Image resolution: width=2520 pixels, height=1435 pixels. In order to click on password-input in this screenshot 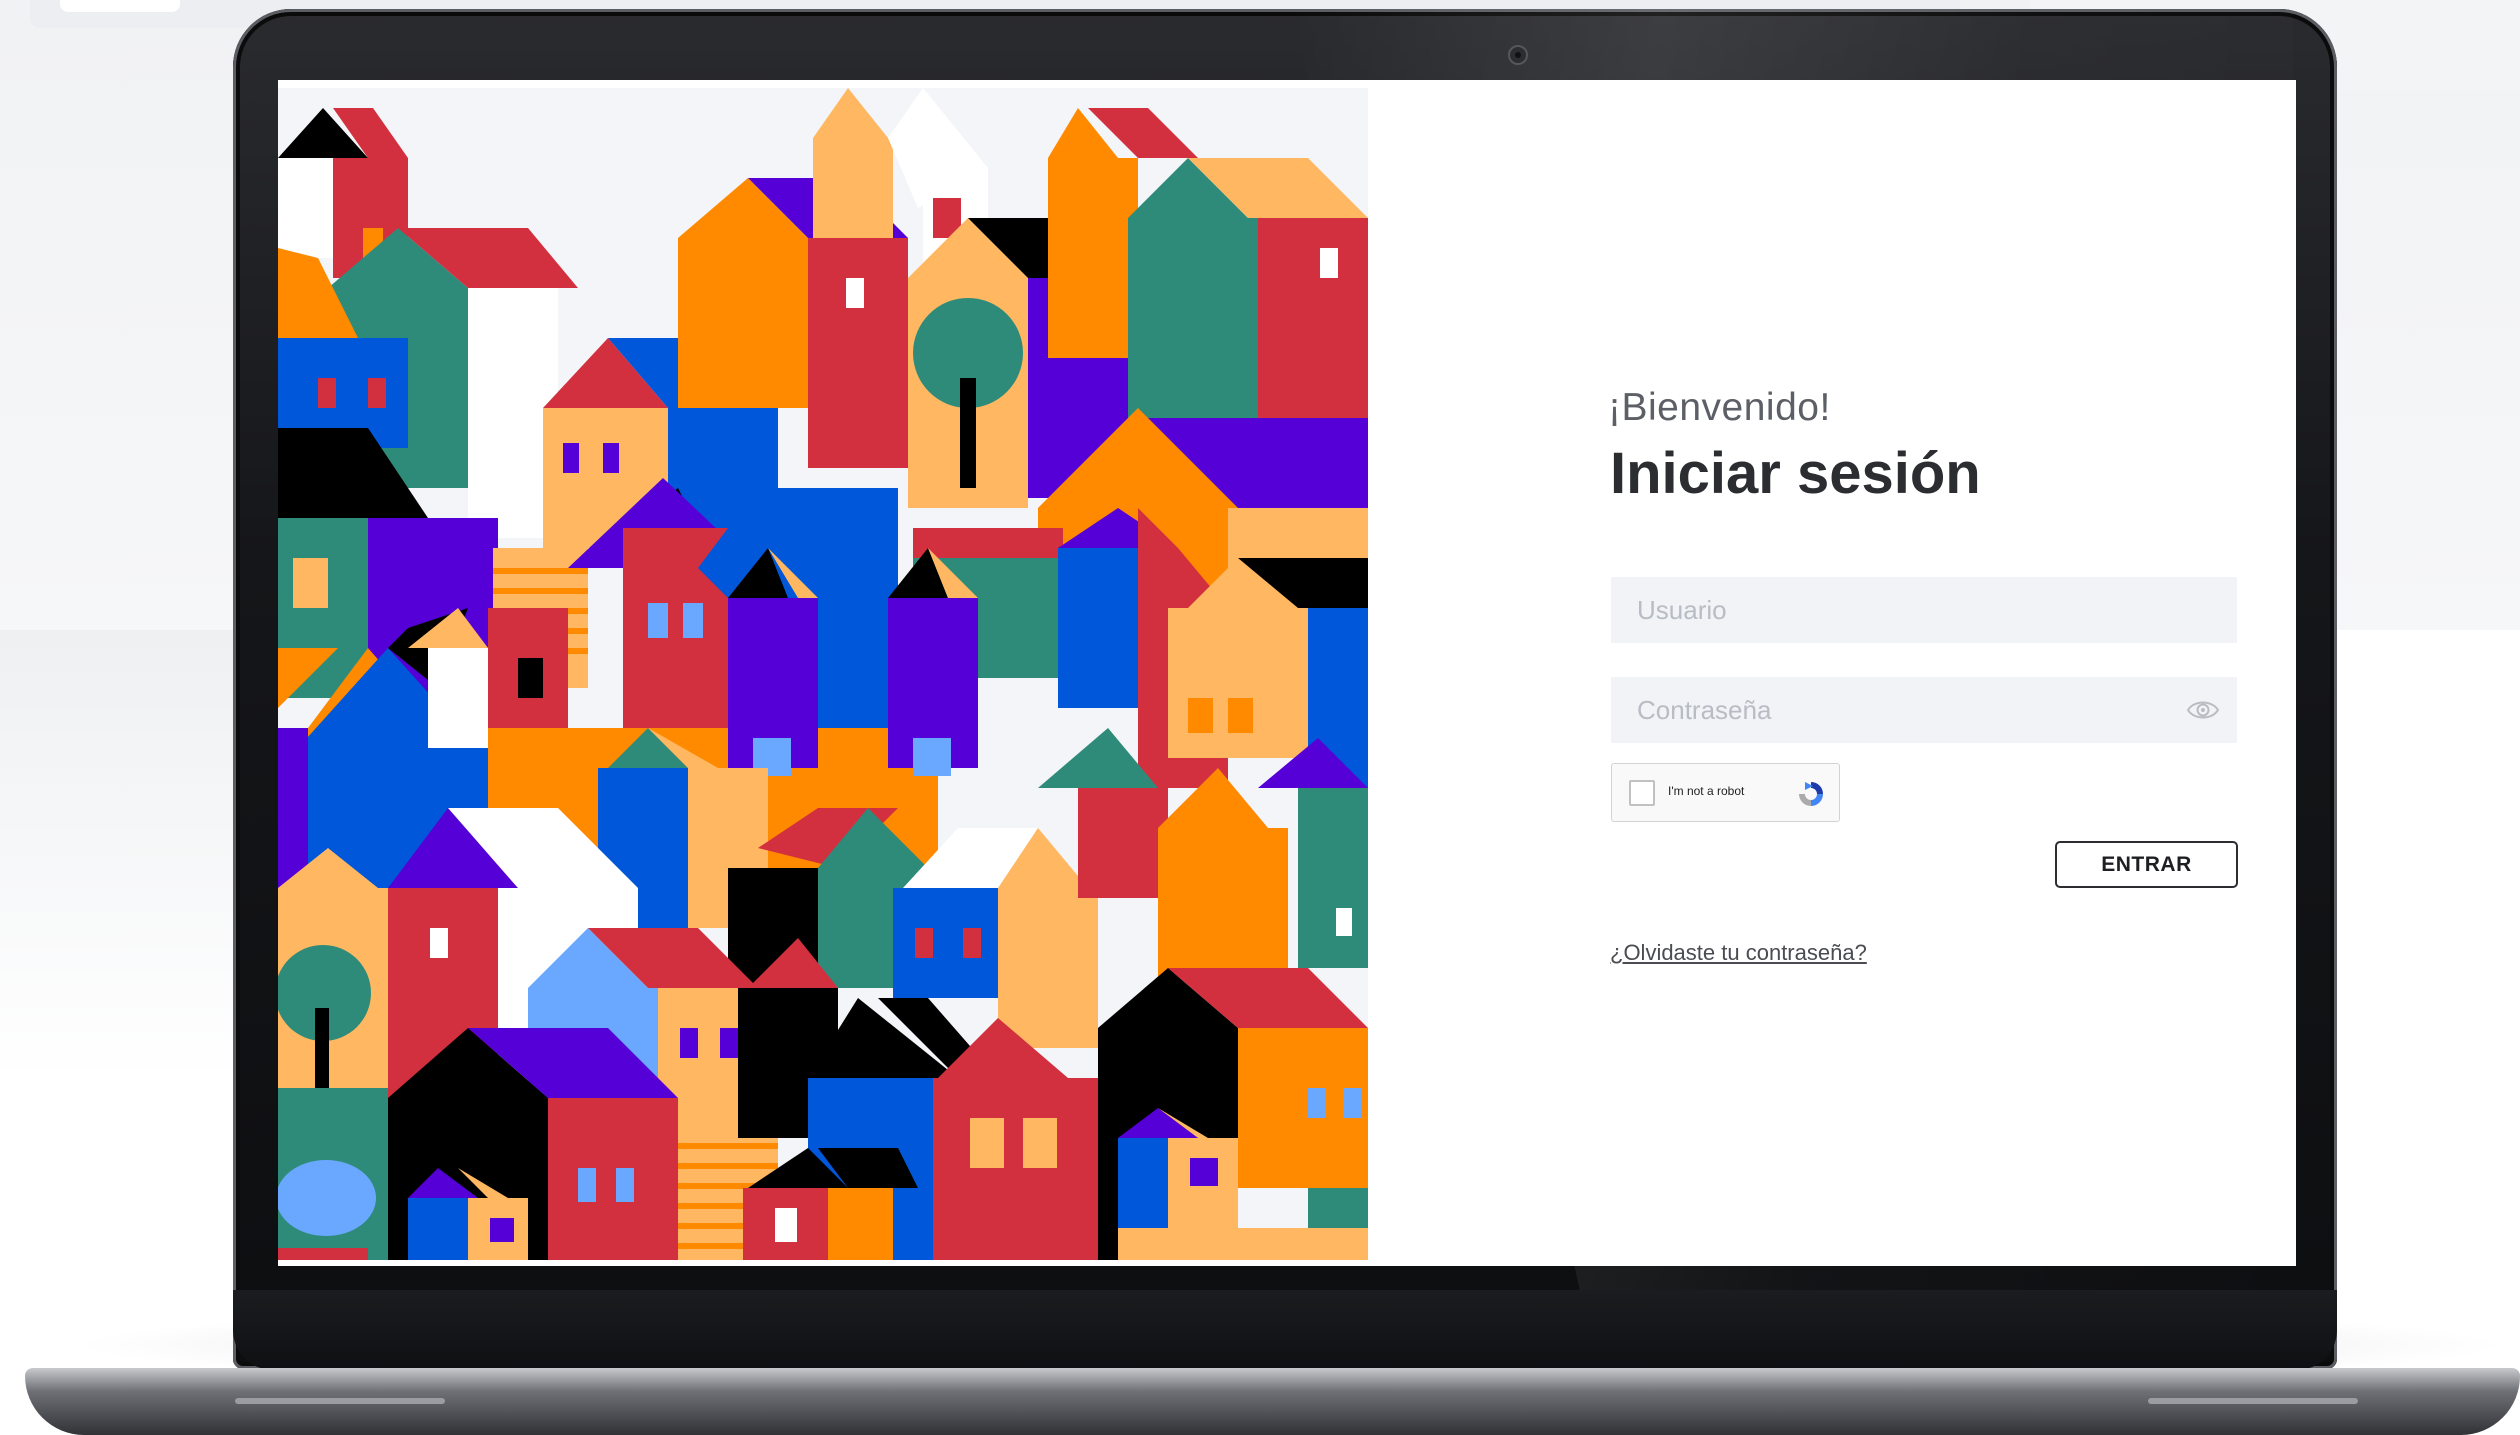, I will do `click(1924, 710)`.